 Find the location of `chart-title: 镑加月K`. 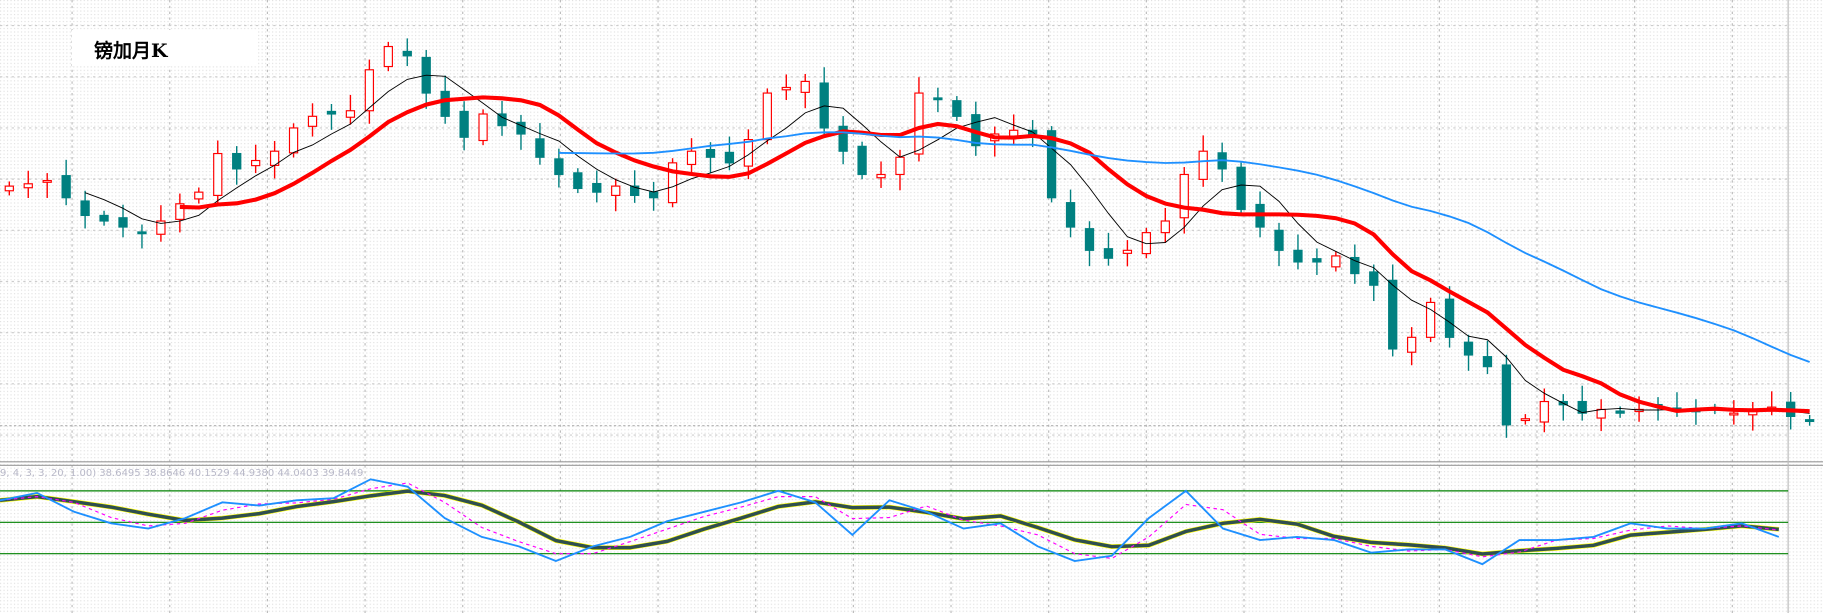

chart-title: 镑加月K is located at coordinates (131, 51).